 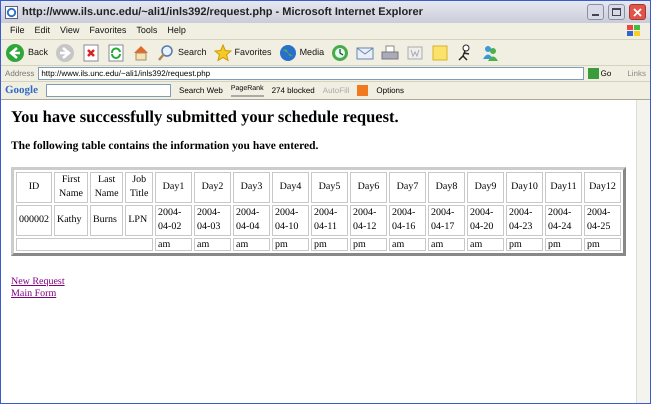 What do you see at coordinates (71, 187) in the screenshot?
I see `column-header: First Name` at bounding box center [71, 187].